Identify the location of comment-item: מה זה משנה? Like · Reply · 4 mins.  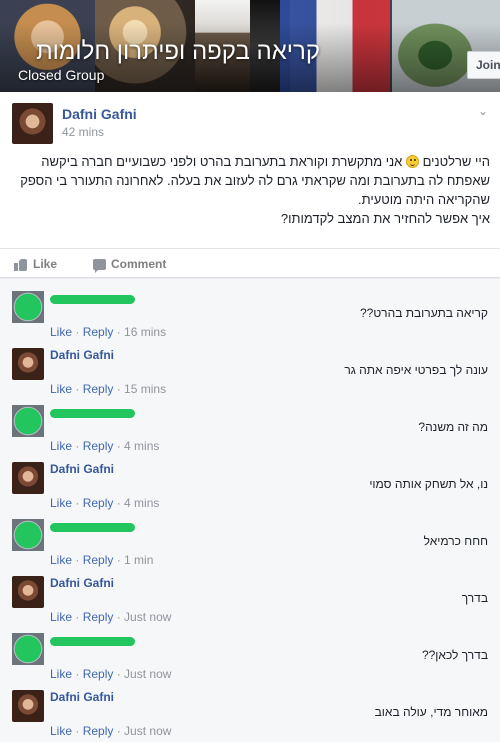
(250, 425).